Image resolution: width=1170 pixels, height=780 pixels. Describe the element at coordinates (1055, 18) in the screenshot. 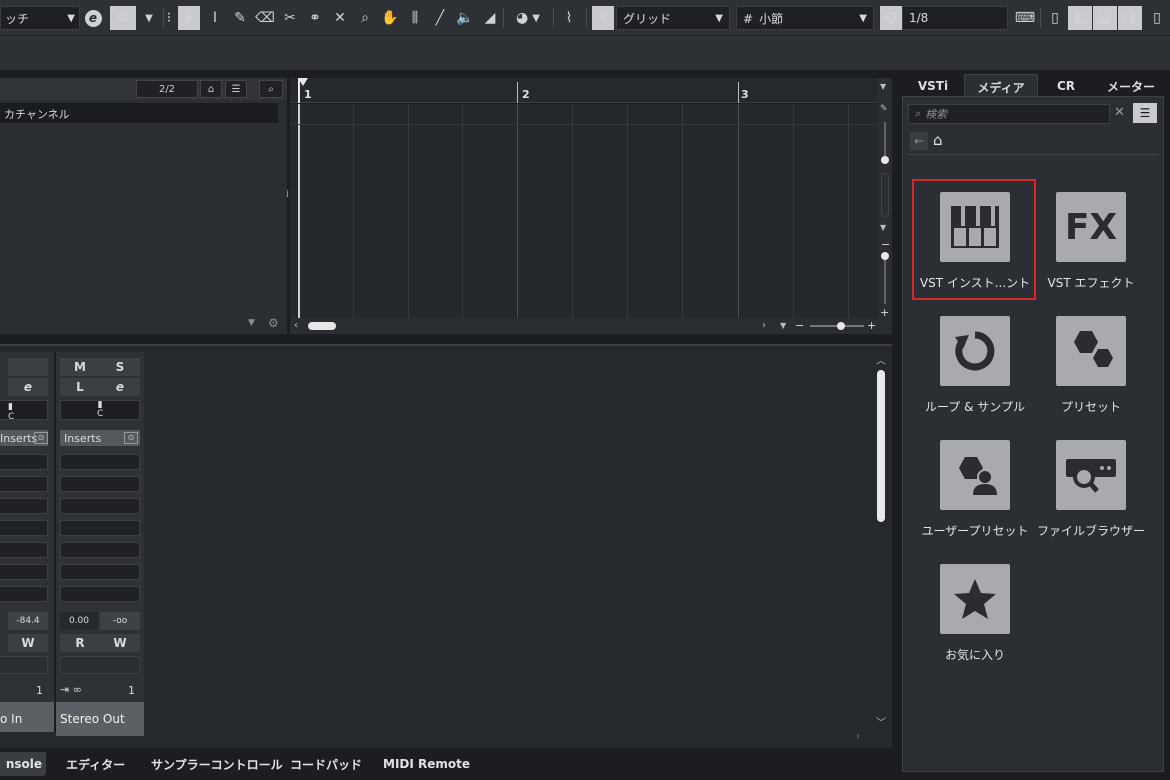

I see `left-zone-toggle-icon: ▯` at that location.